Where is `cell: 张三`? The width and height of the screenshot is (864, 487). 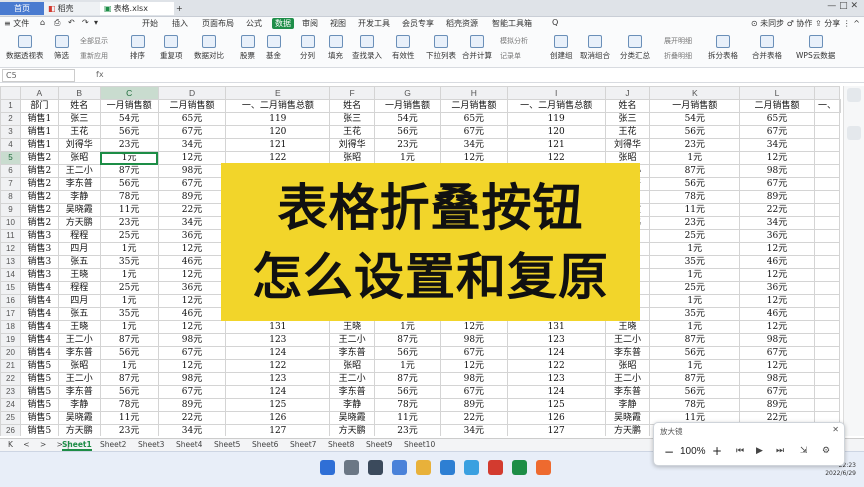
cell: 张三 is located at coordinates (352, 119).